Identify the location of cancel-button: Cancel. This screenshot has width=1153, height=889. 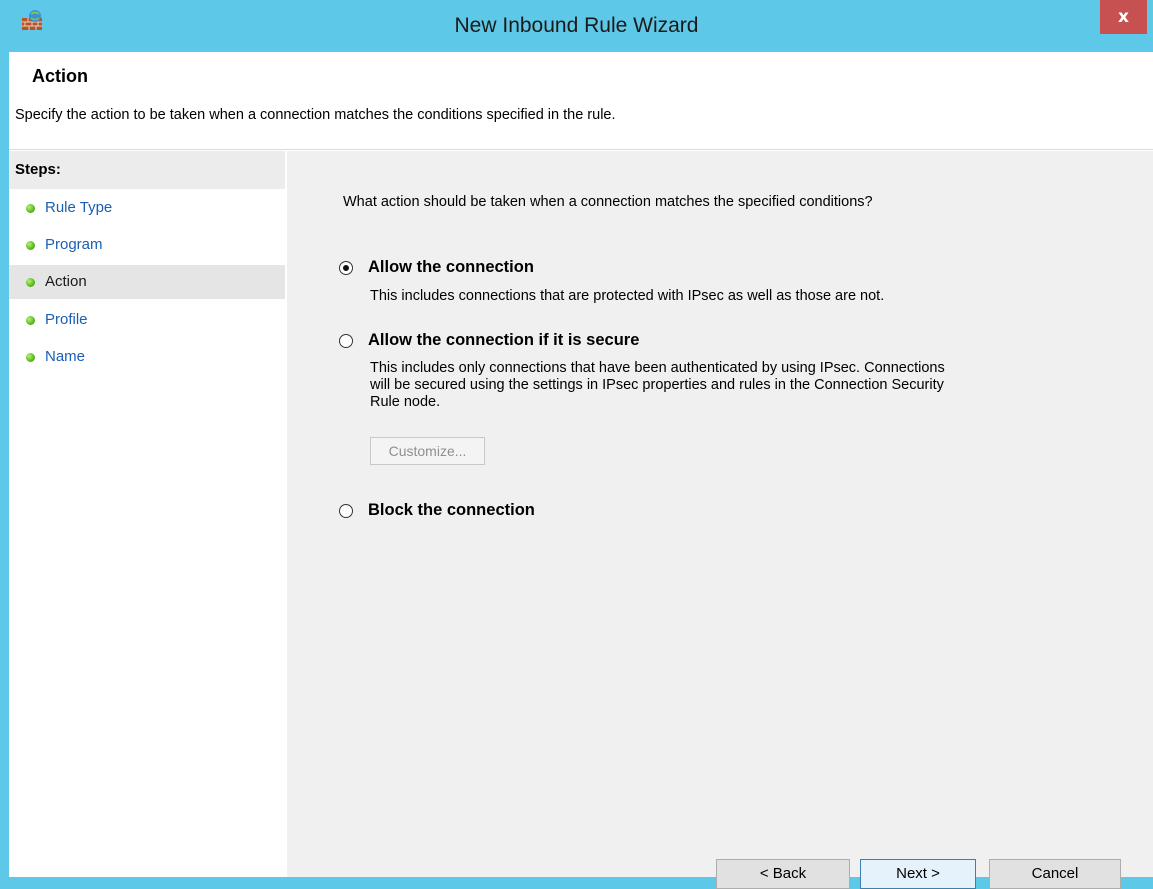
(1055, 874).